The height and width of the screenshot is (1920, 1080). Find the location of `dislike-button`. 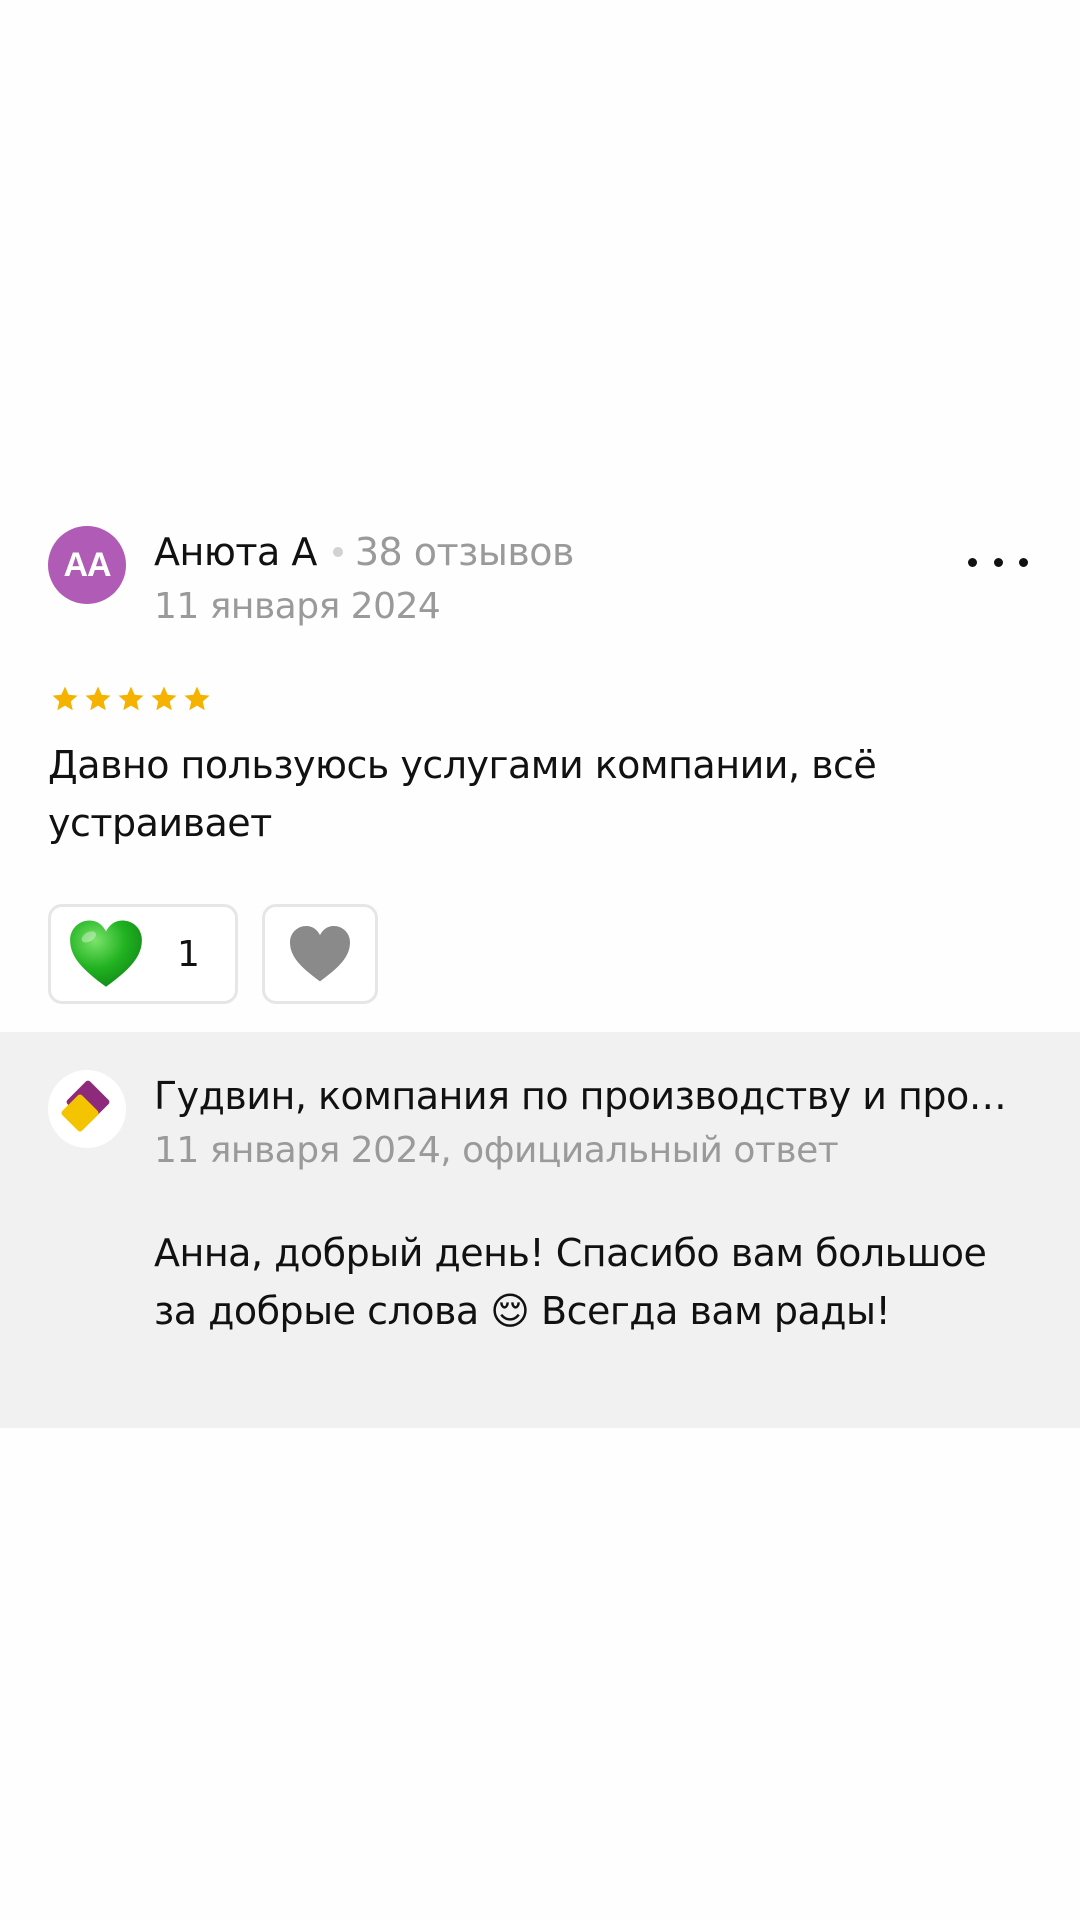

dislike-button is located at coordinates (320, 954).